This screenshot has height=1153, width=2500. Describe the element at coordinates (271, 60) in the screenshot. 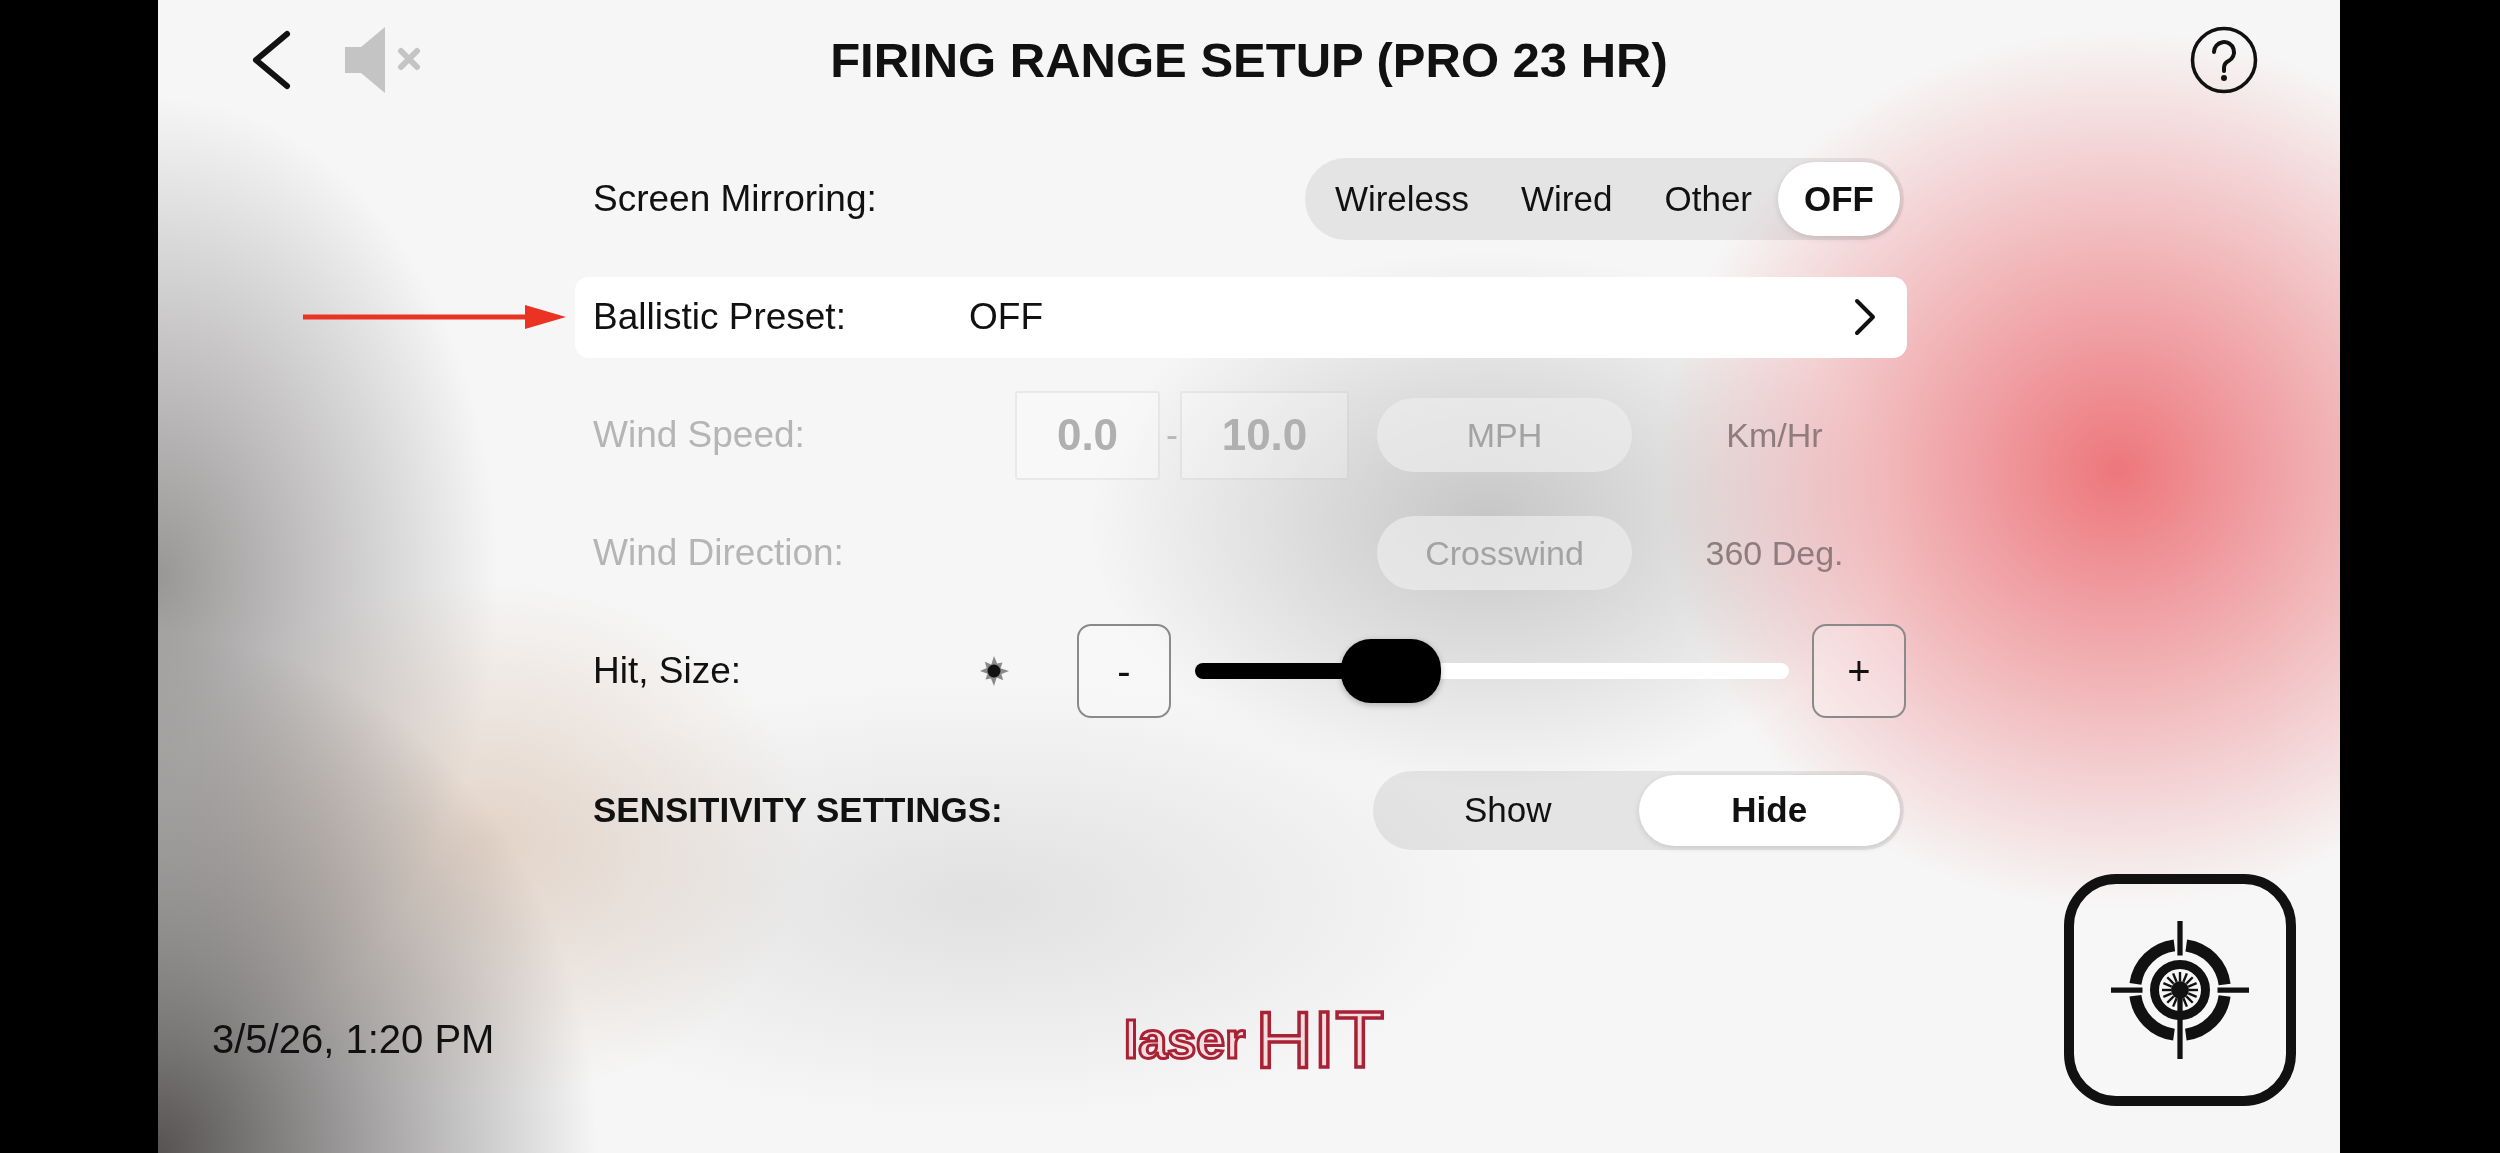

I see `back-icon` at that location.